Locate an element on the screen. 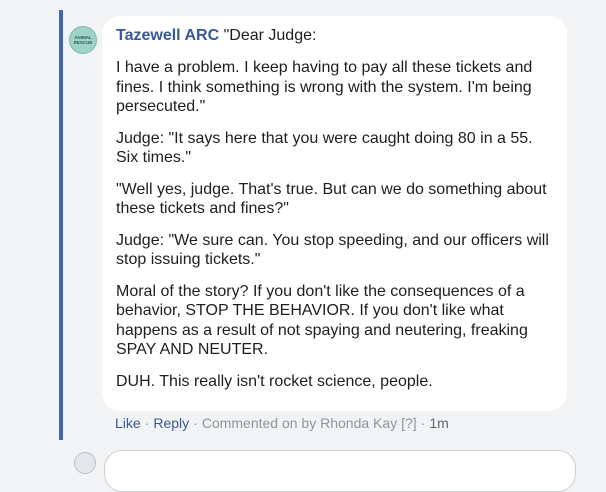 The image size is (606, 492). commented-on-text: Commented on by Rhonda Kay is located at coordinates (299, 423).